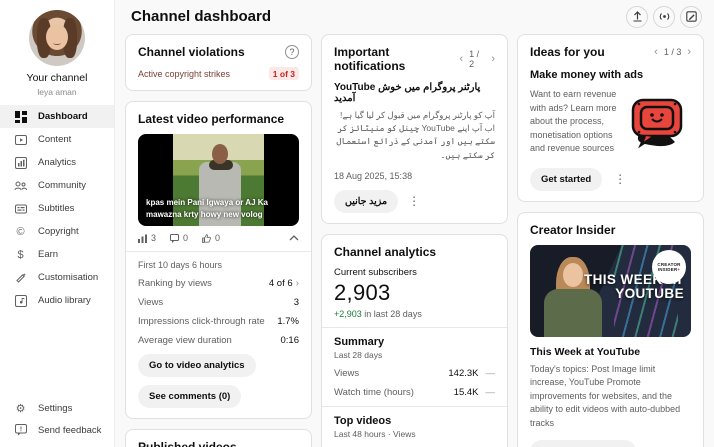 Image resolution: width=714 pixels, height=447 pixels. I want to click on analytics-icon, so click(20, 162).